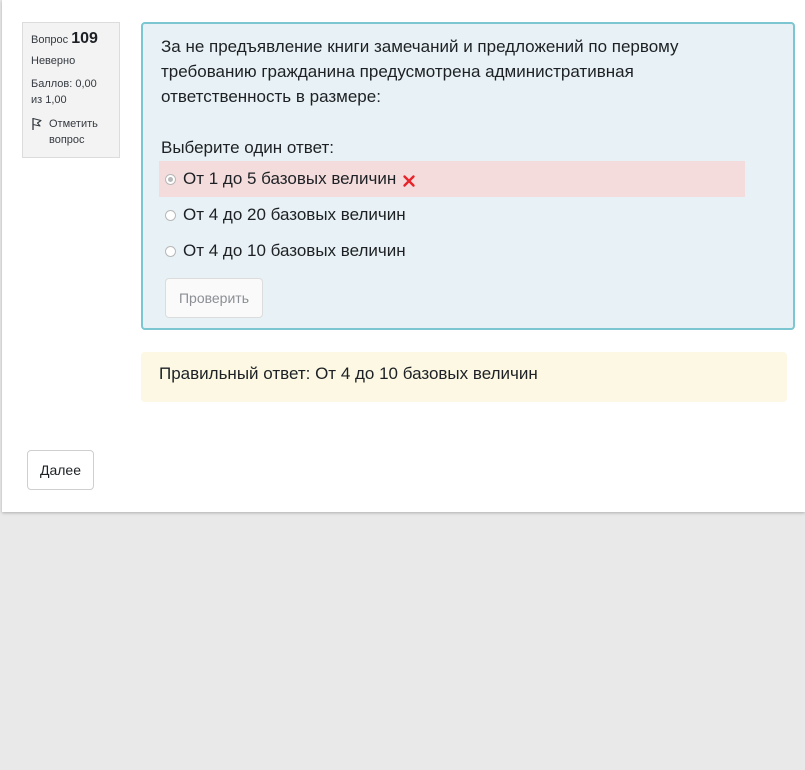 Image resolution: width=805 pixels, height=770 pixels. I want to click on question-grade: Баллов: 0,00 из 1,00, so click(64, 92).